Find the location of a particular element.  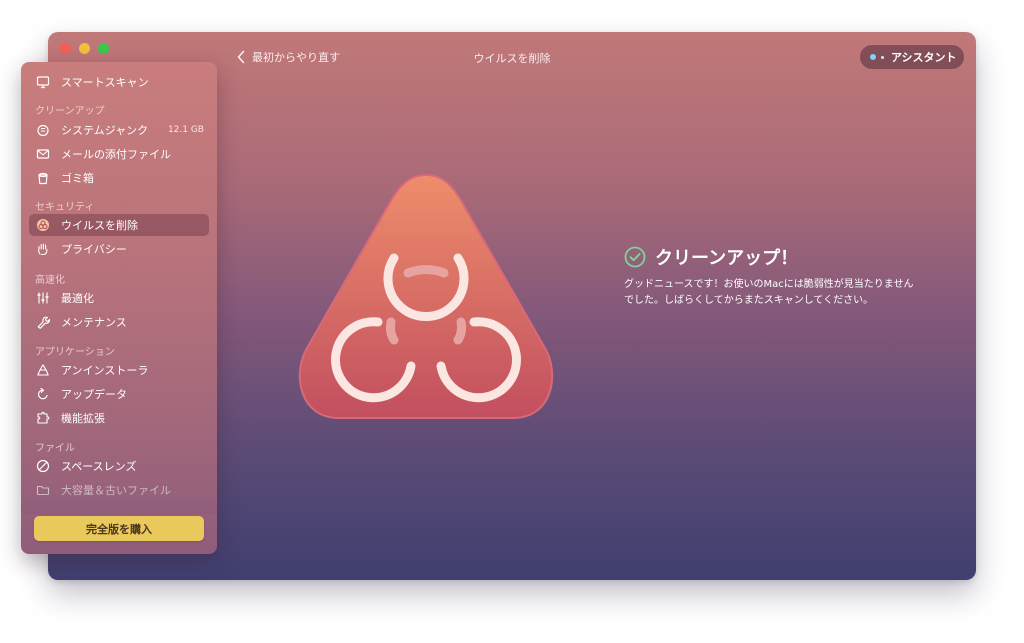

assistant-button: アシスタント is located at coordinates (912, 57).